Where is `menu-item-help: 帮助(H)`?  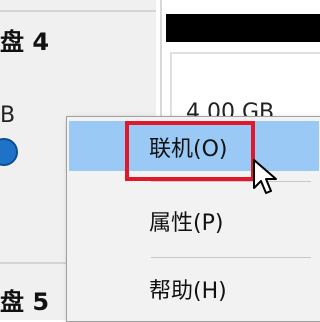 menu-item-help: 帮助(H) is located at coordinates (194, 288).